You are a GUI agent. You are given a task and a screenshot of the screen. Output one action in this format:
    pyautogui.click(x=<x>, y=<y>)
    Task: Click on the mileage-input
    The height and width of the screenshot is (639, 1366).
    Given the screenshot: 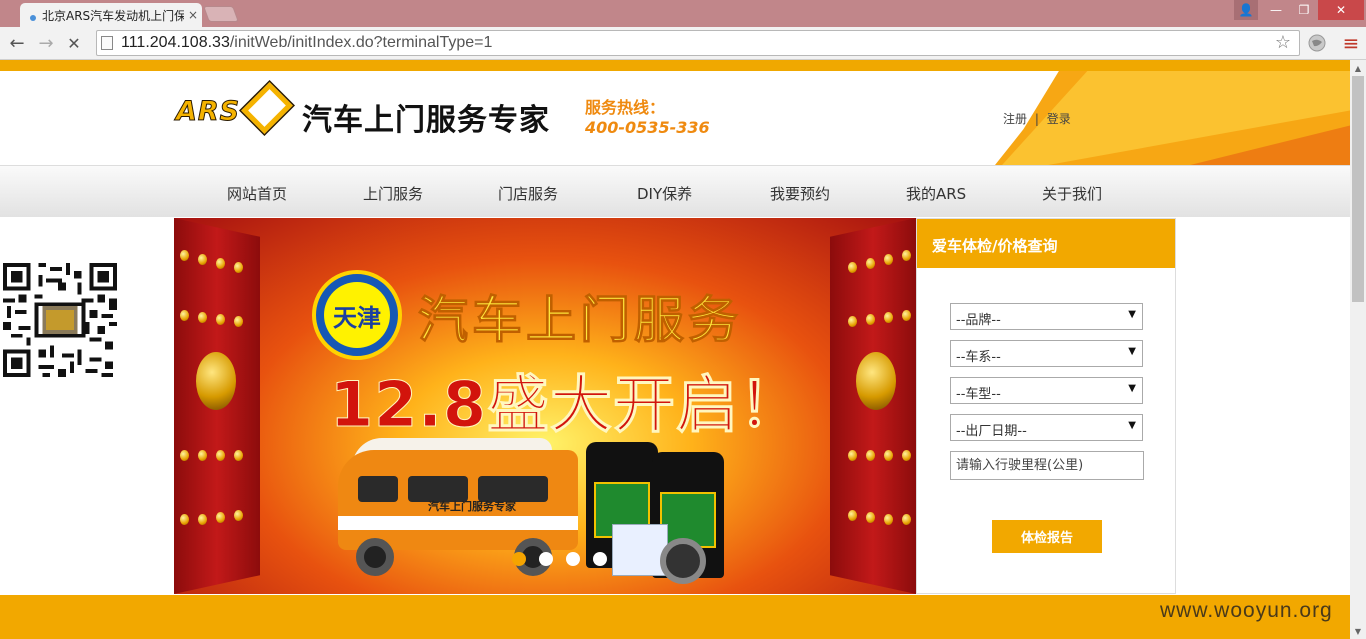 What is the action you would take?
    pyautogui.click(x=1047, y=465)
    